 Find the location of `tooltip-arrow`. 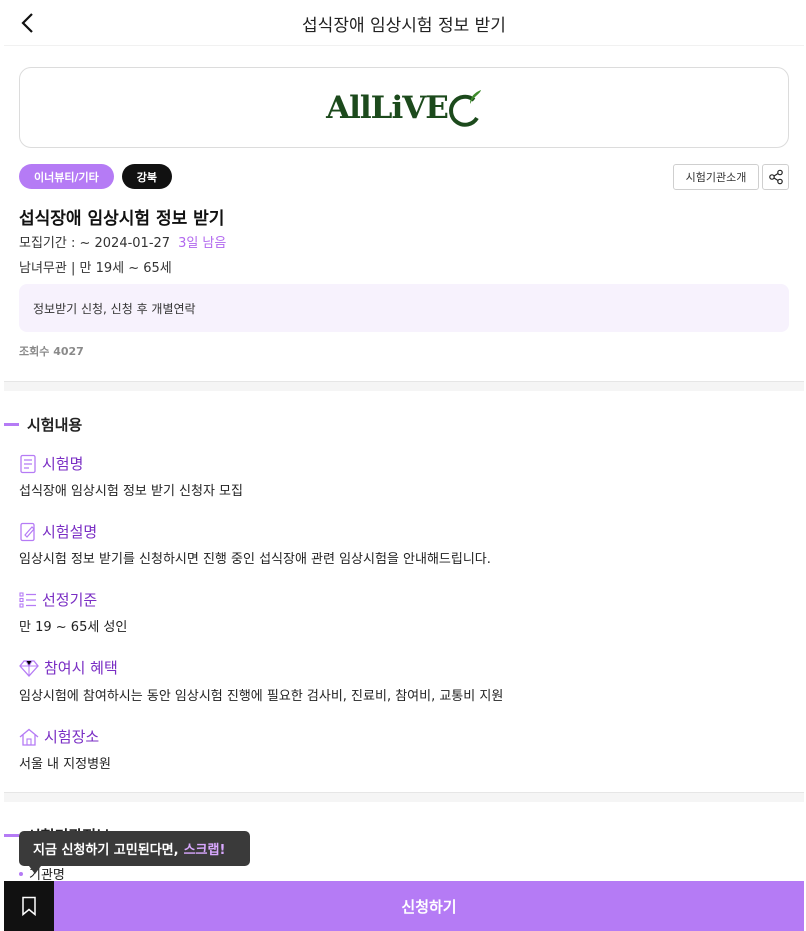

tooltip-arrow is located at coordinates (35, 870).